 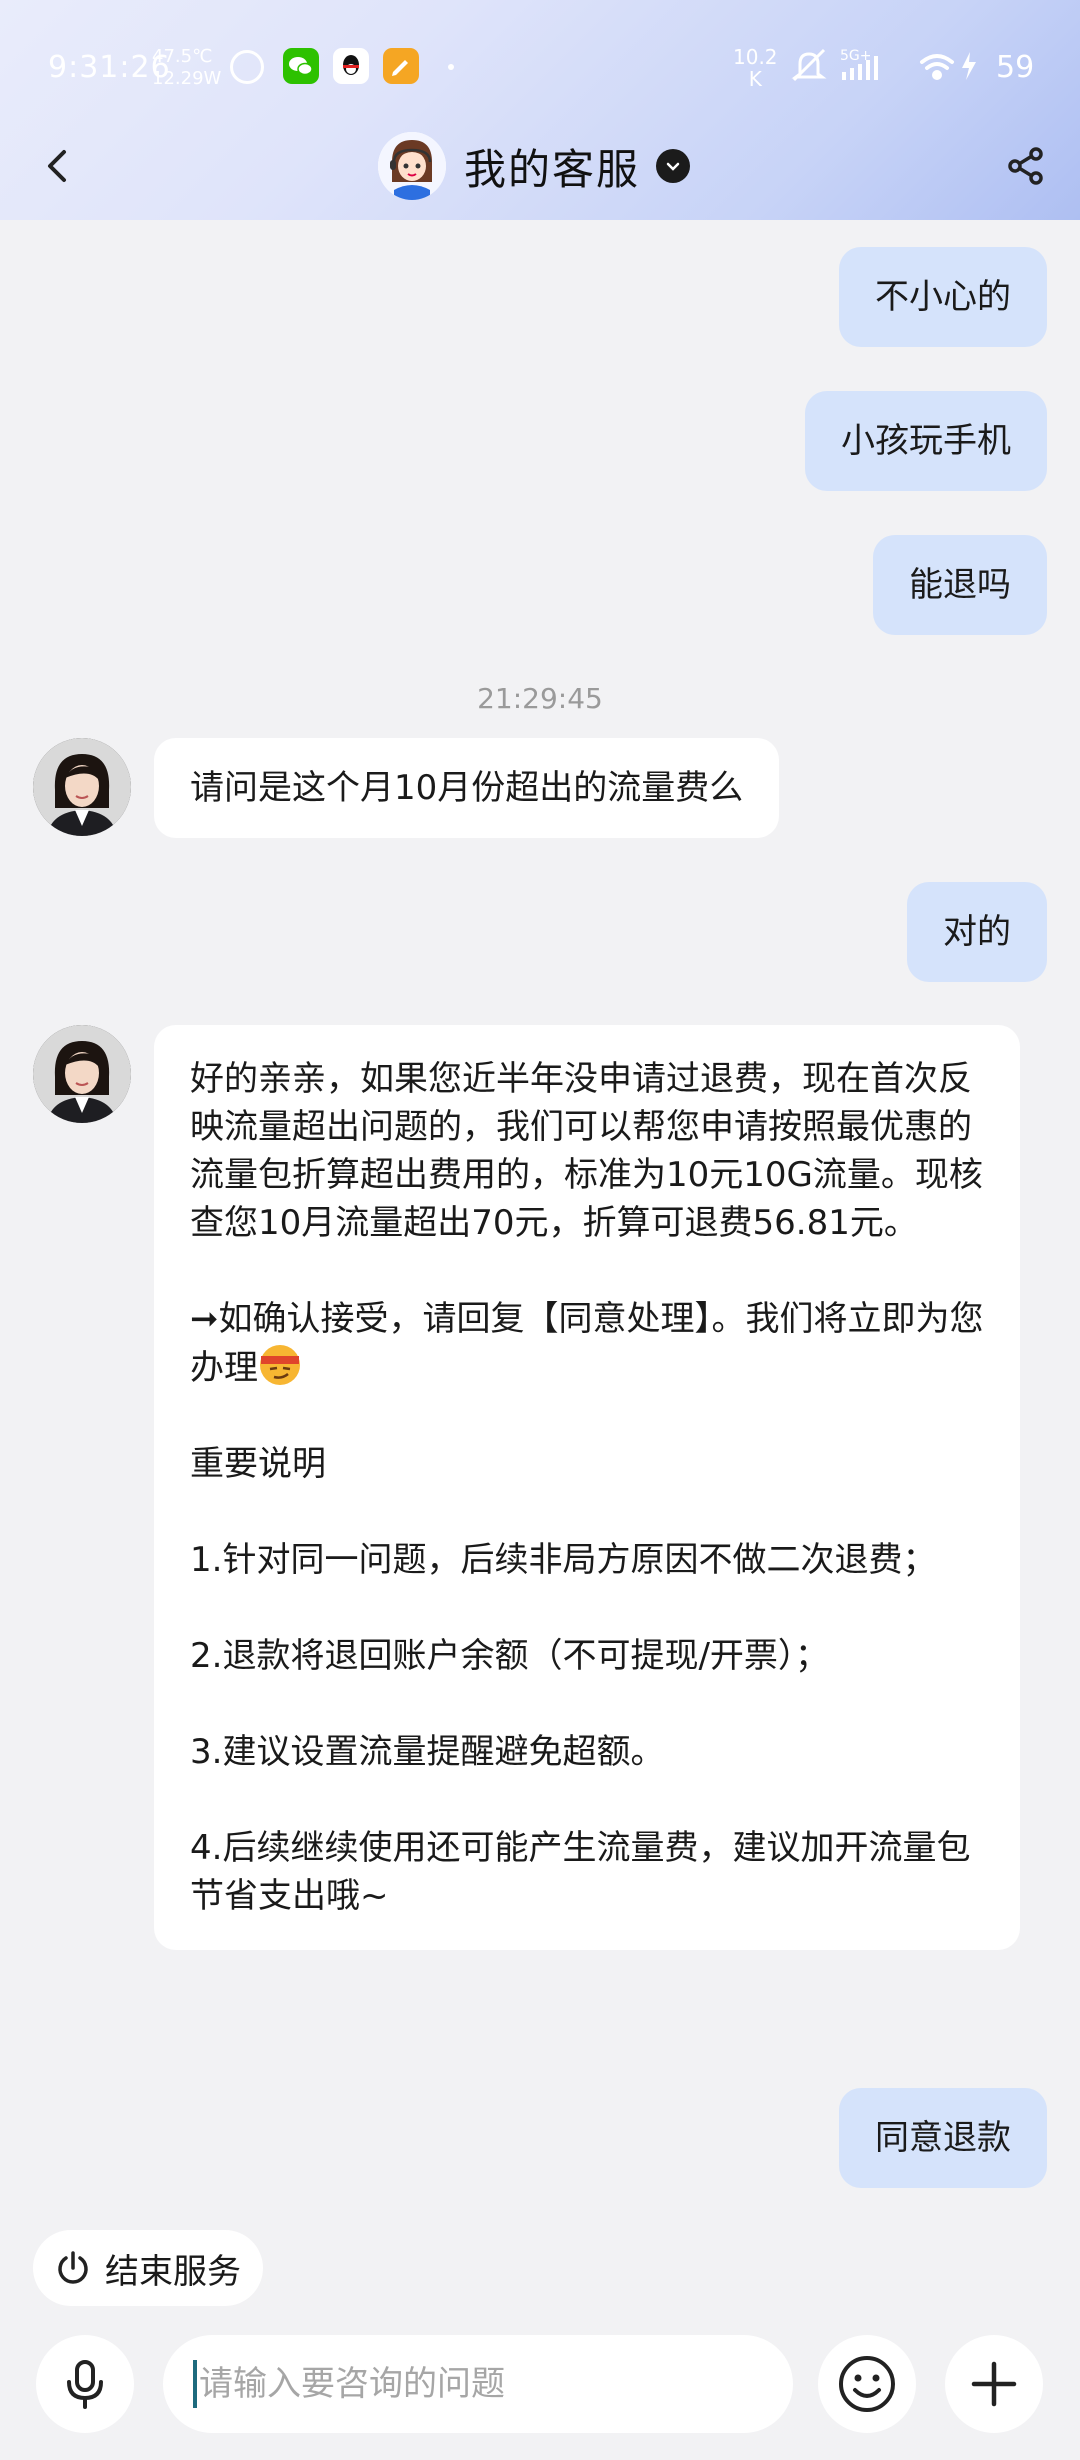 What do you see at coordinates (552, 169) in the screenshot?
I see `page-title: 我的客服` at bounding box center [552, 169].